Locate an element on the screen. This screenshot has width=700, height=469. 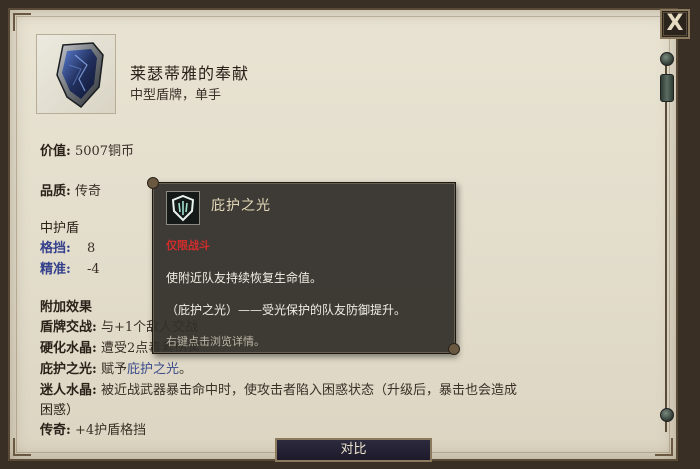
effect-label: 硬化水晶: is located at coordinates (68, 348).